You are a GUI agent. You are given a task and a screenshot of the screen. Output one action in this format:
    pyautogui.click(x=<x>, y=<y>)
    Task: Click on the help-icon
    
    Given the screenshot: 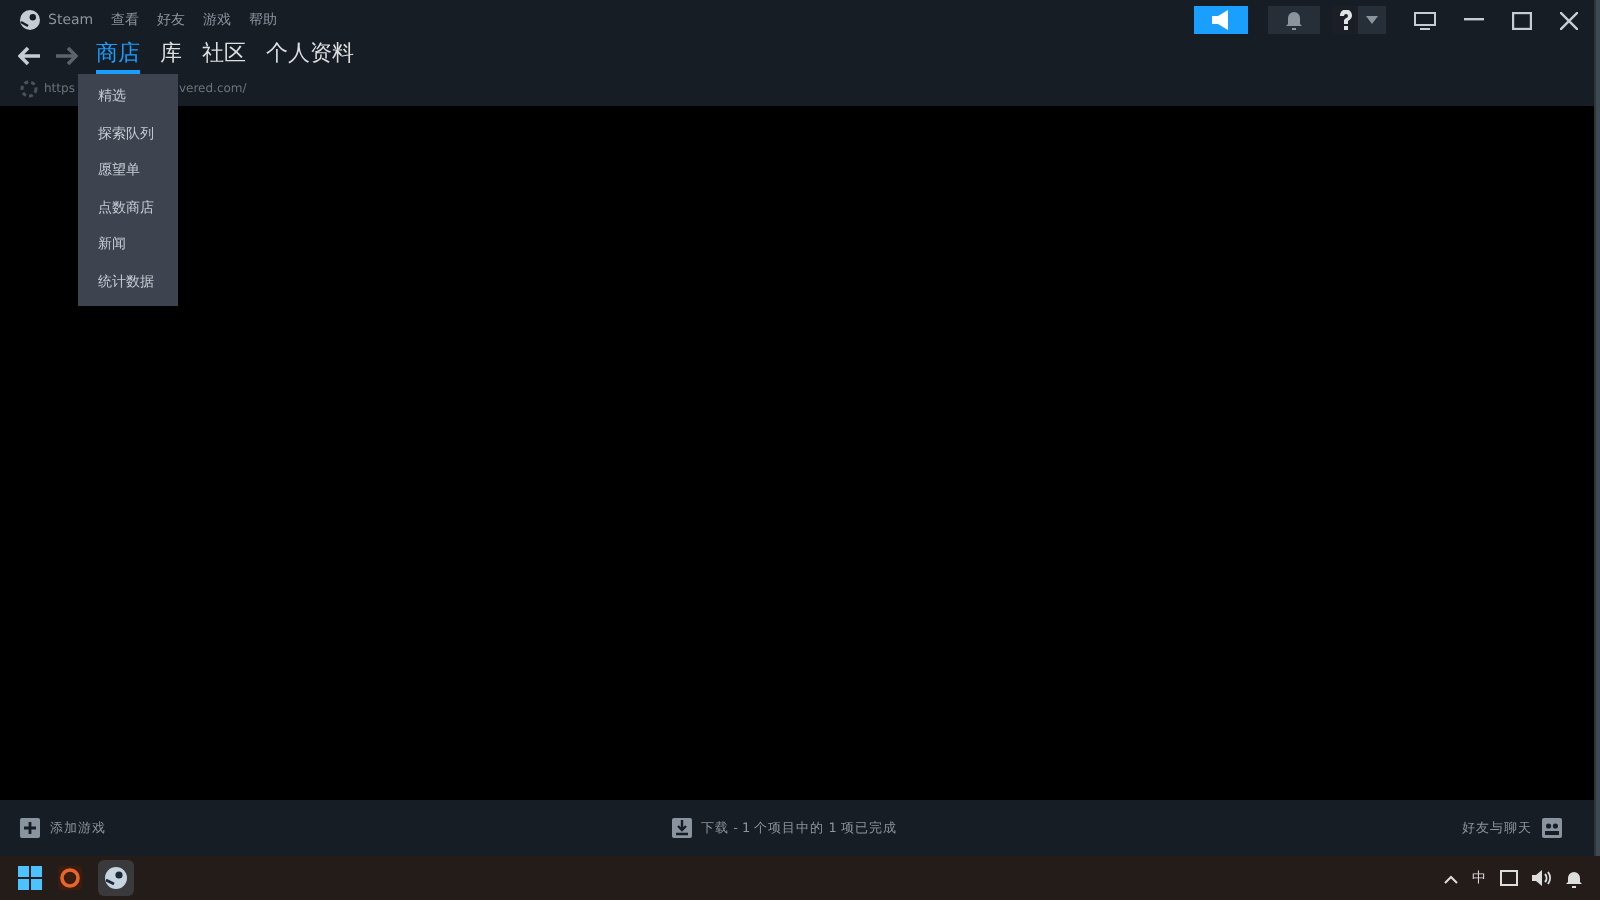 What is the action you would take?
    pyautogui.click(x=1345, y=20)
    